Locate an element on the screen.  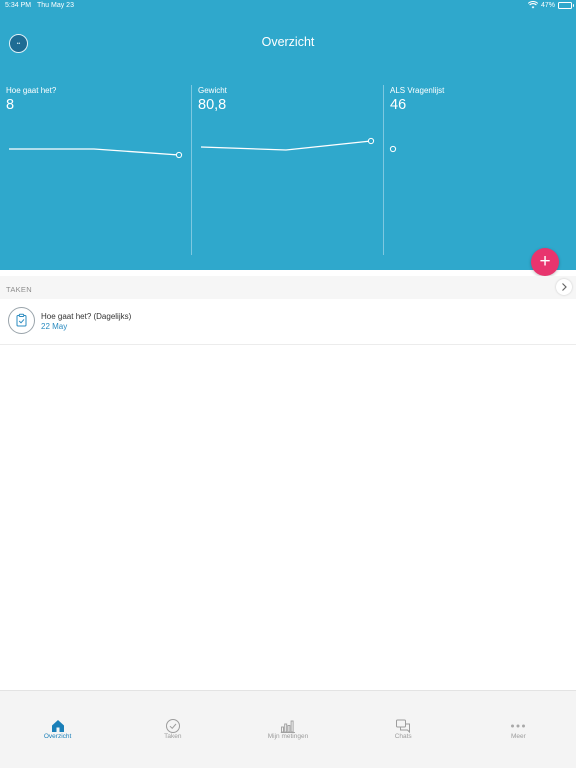
task-date: 22 May is located at coordinates (54, 326).